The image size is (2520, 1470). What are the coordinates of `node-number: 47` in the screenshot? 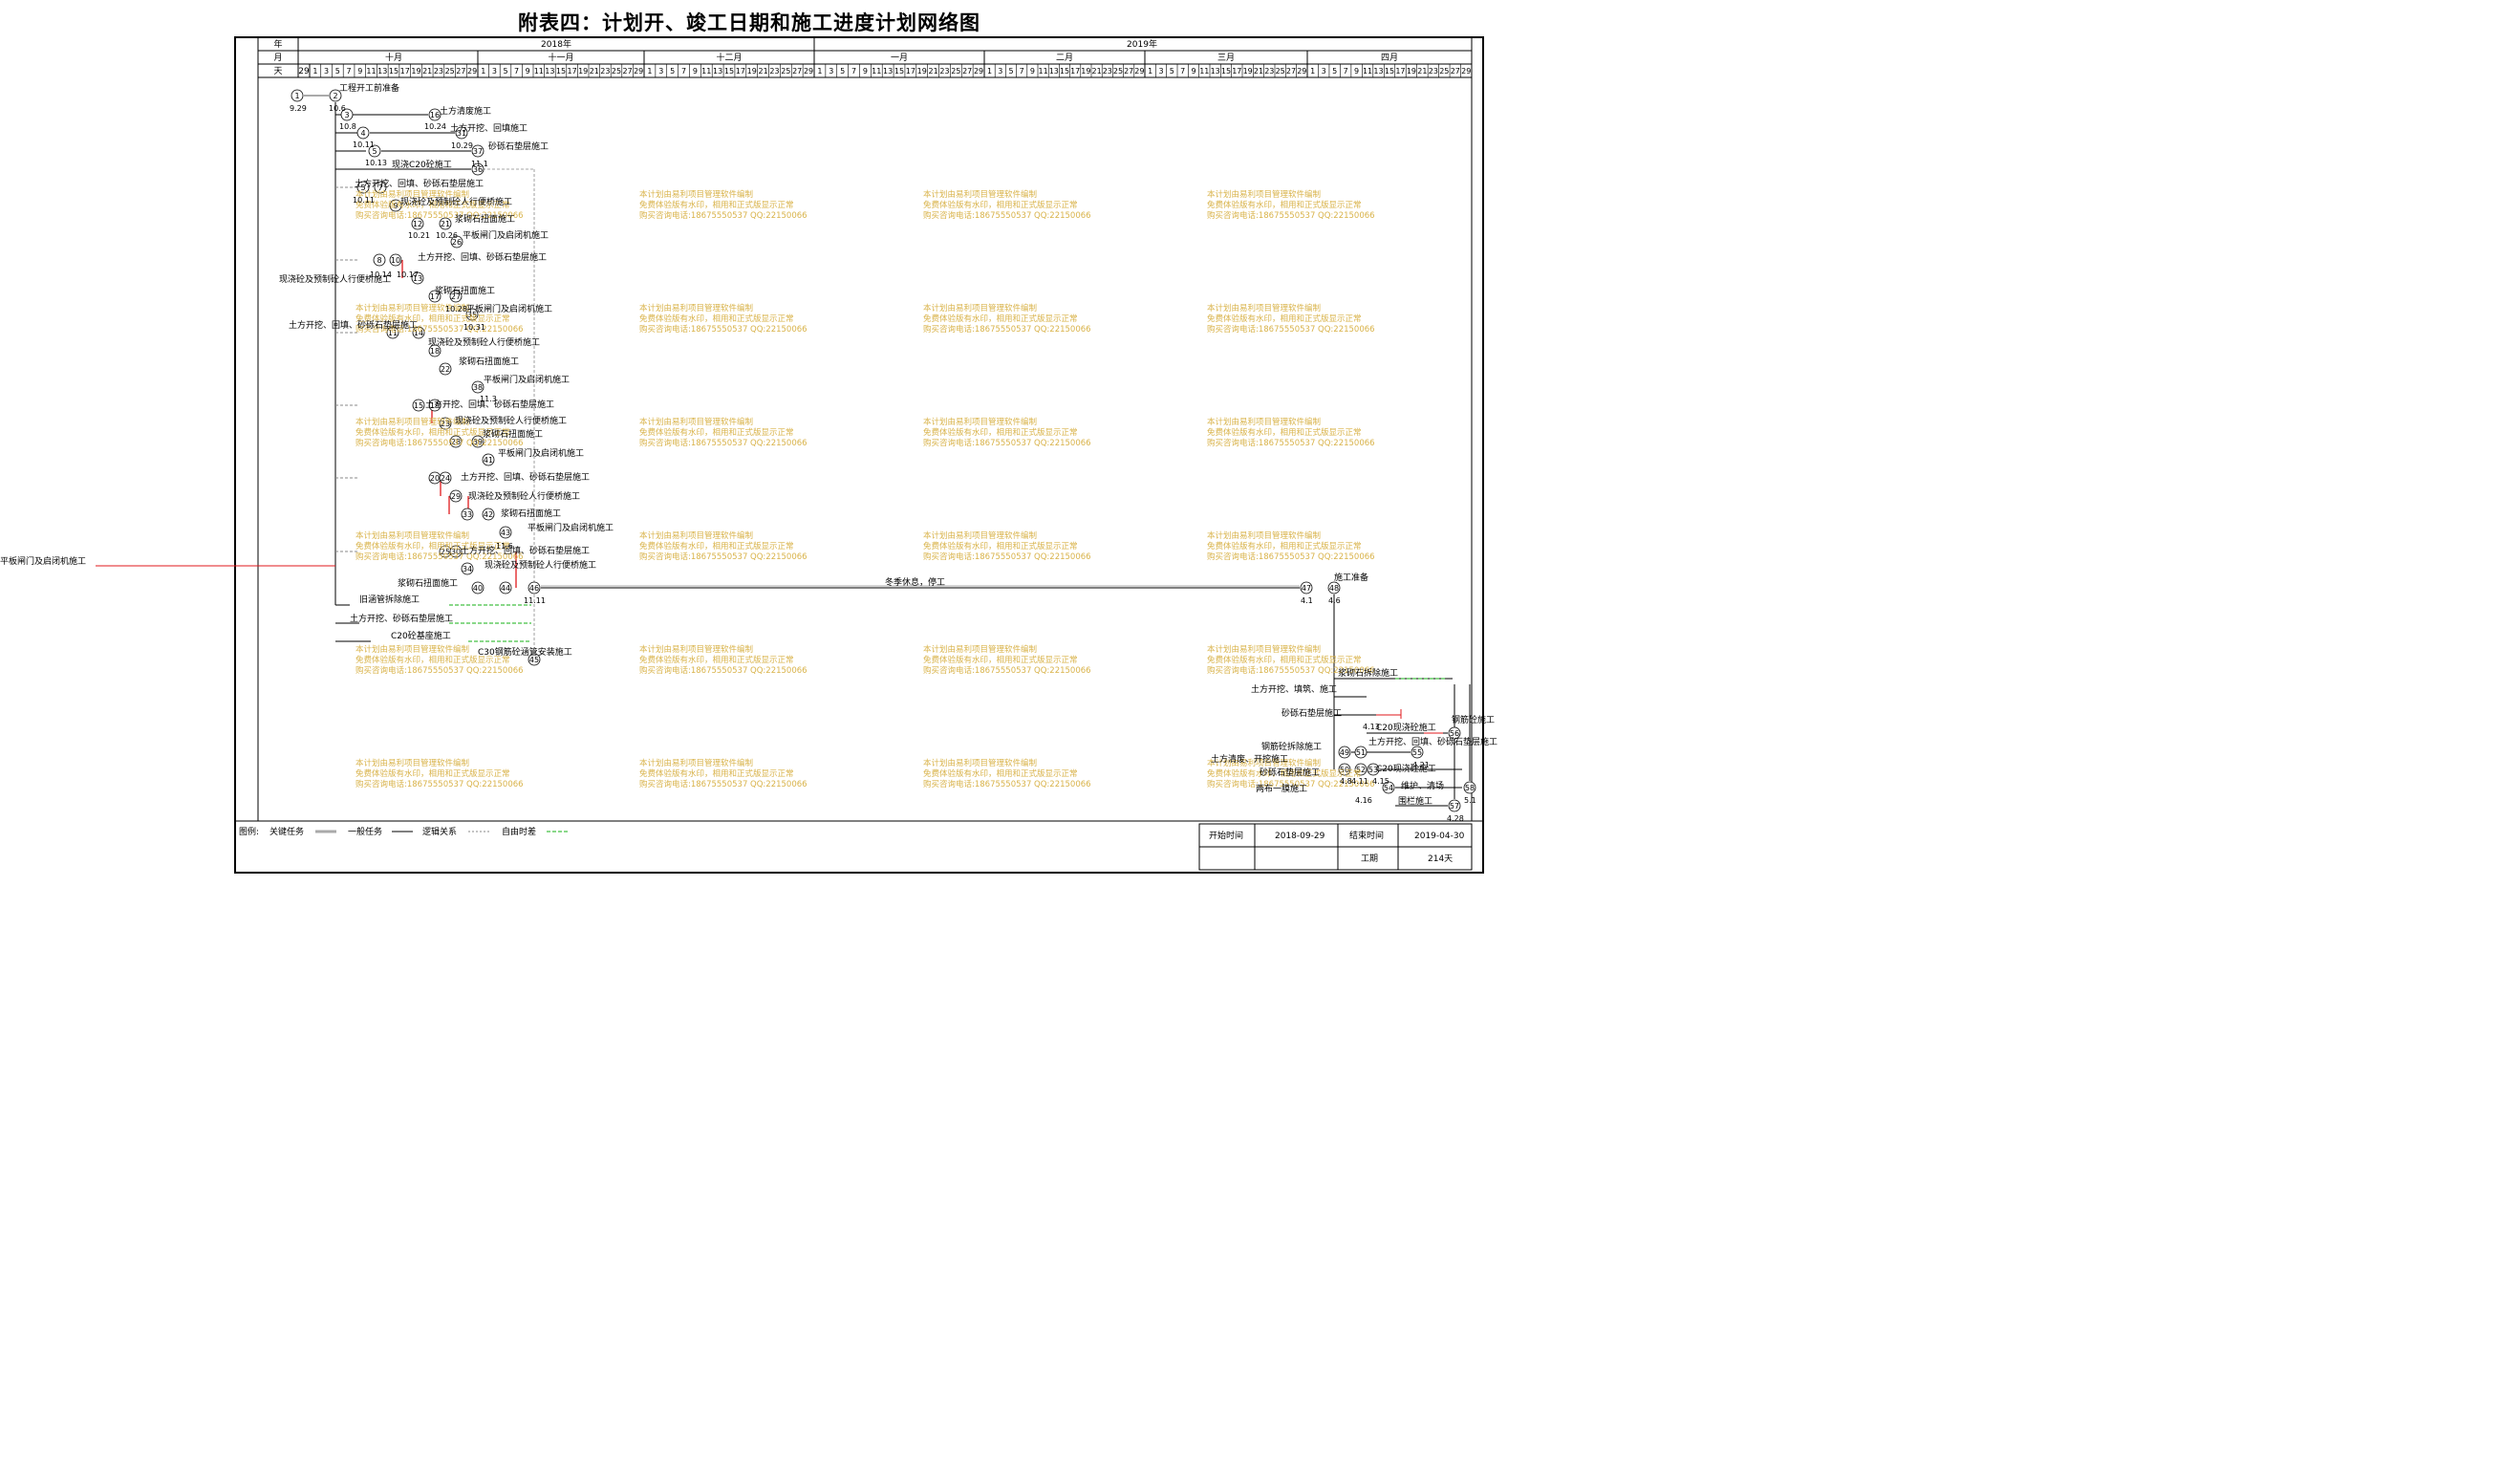 It's located at (1306, 588).